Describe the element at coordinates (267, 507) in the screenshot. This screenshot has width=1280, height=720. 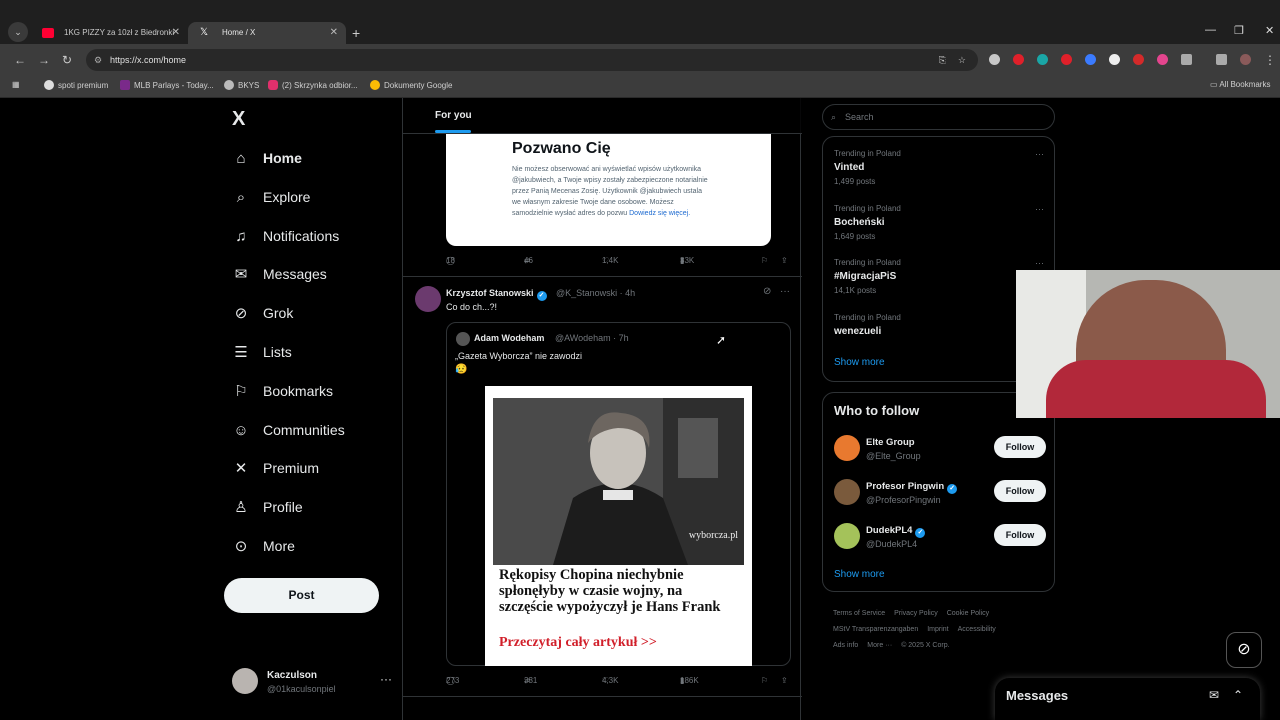
I see `nav-profile: ♙ Profile` at that location.